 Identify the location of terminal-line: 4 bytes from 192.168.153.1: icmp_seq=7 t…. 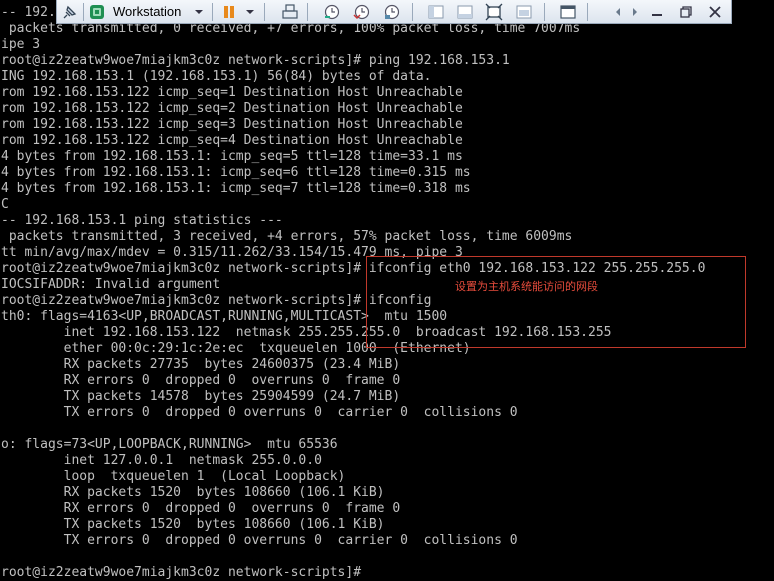
(236, 188).